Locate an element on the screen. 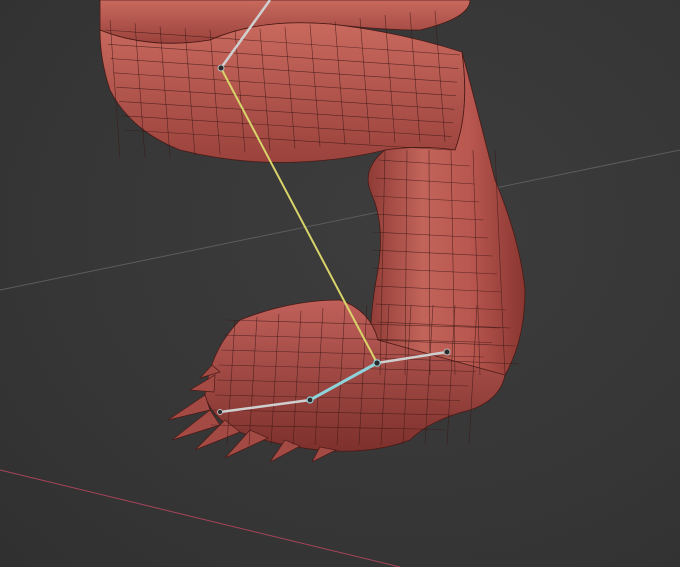 The height and width of the screenshot is (567, 680). hip-joint is located at coordinates (221, 68).